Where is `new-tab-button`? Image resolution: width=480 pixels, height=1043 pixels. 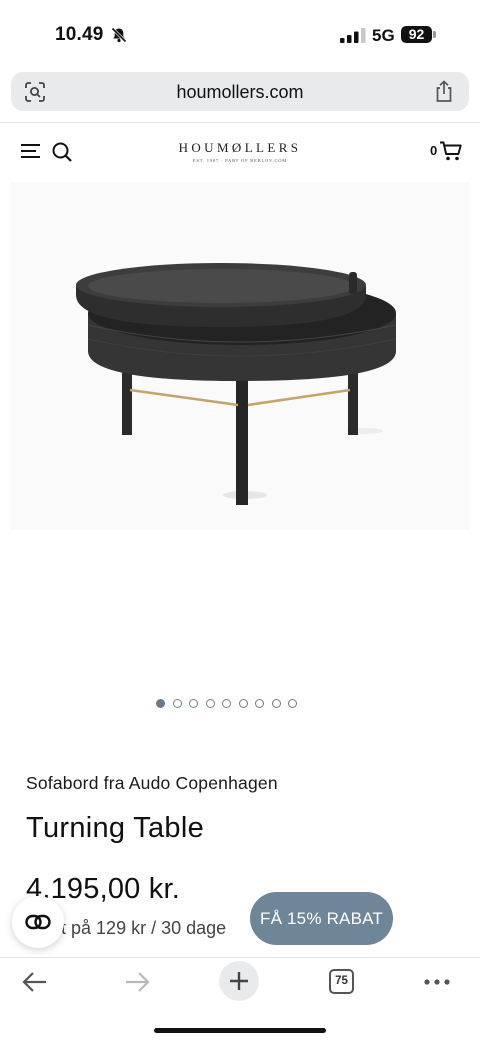 new-tab-button is located at coordinates (239, 981).